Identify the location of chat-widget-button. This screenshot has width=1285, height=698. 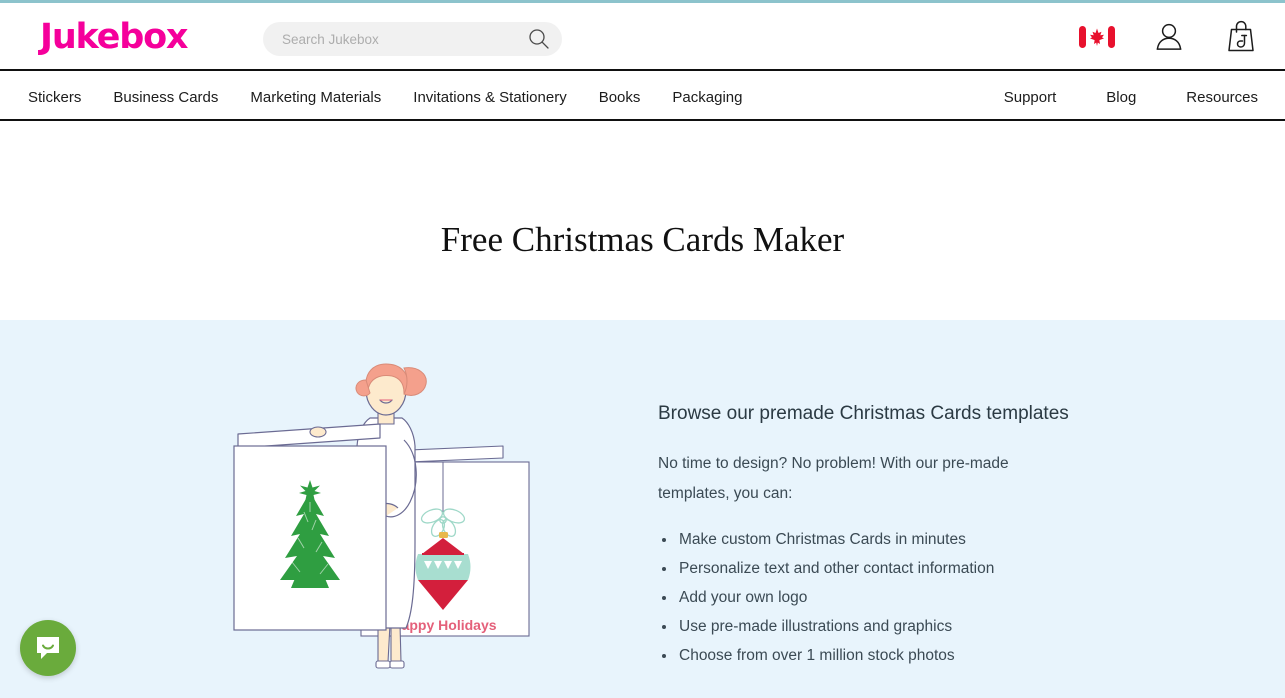
(48, 648).